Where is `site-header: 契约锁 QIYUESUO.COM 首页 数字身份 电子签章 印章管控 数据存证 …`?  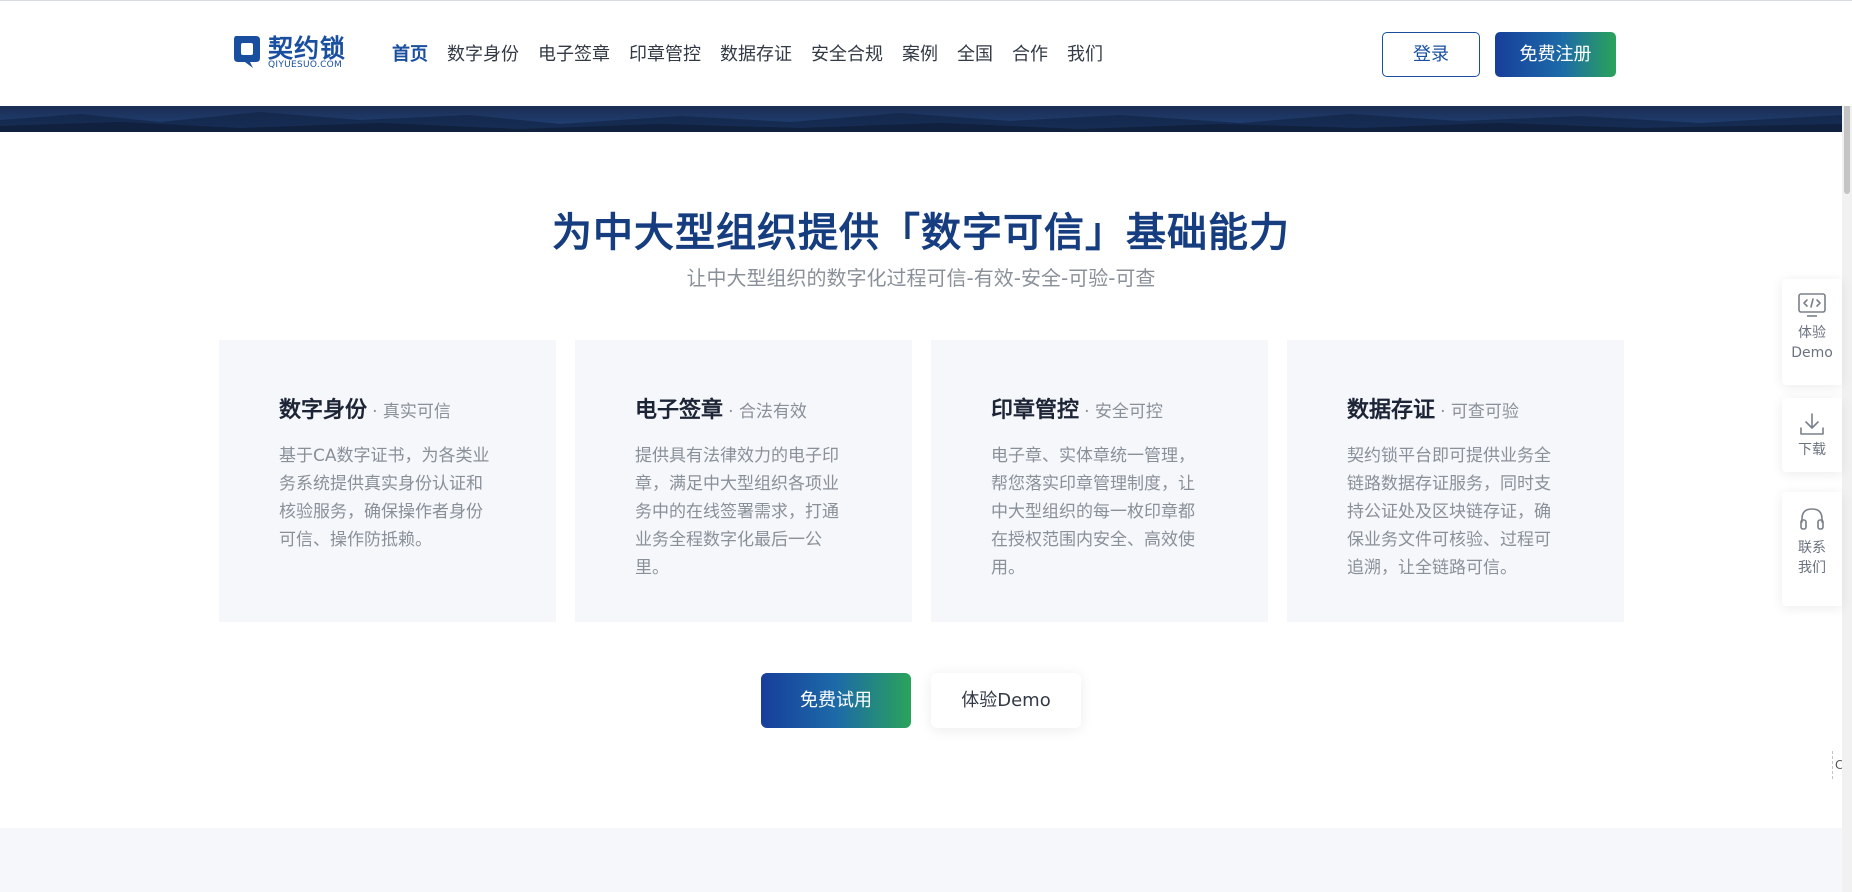
site-header: 契约锁 QIYUESUO.COM 首页 数字身份 电子签章 印章管控 数据存证 … is located at coordinates (926, 53).